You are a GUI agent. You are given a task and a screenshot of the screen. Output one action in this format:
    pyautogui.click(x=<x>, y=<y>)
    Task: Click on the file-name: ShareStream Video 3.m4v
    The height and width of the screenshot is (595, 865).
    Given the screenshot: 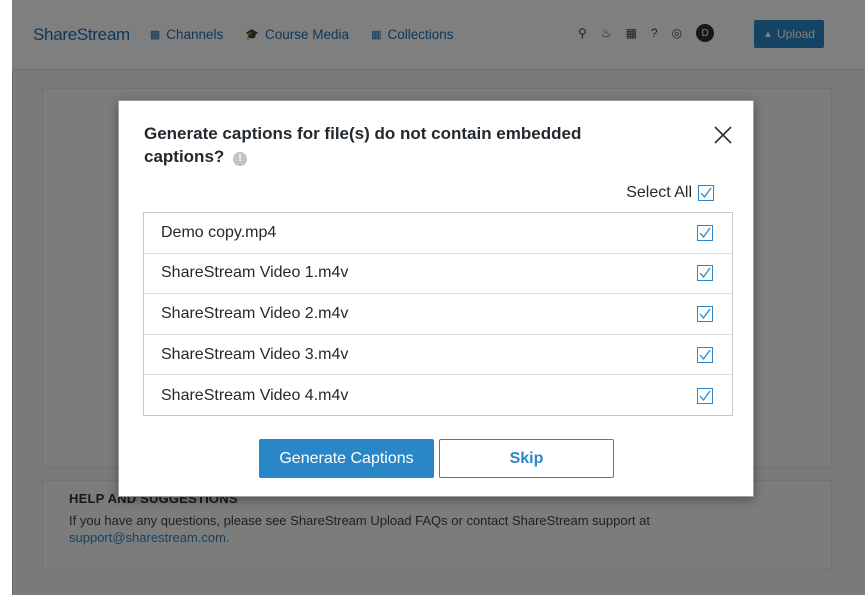 What is the action you would take?
    pyautogui.click(x=255, y=354)
    